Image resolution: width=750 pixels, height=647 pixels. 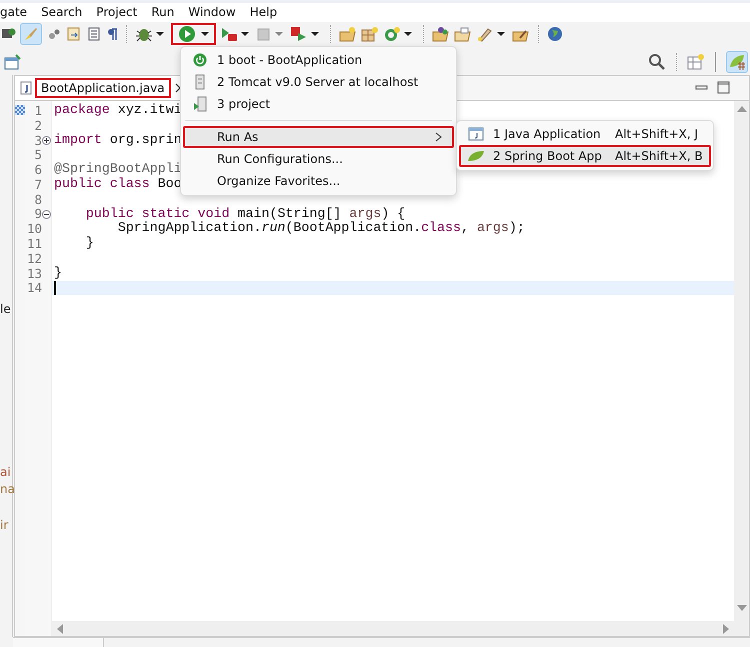 I want to click on code-line: @SpringBootAppli, so click(x=118, y=169).